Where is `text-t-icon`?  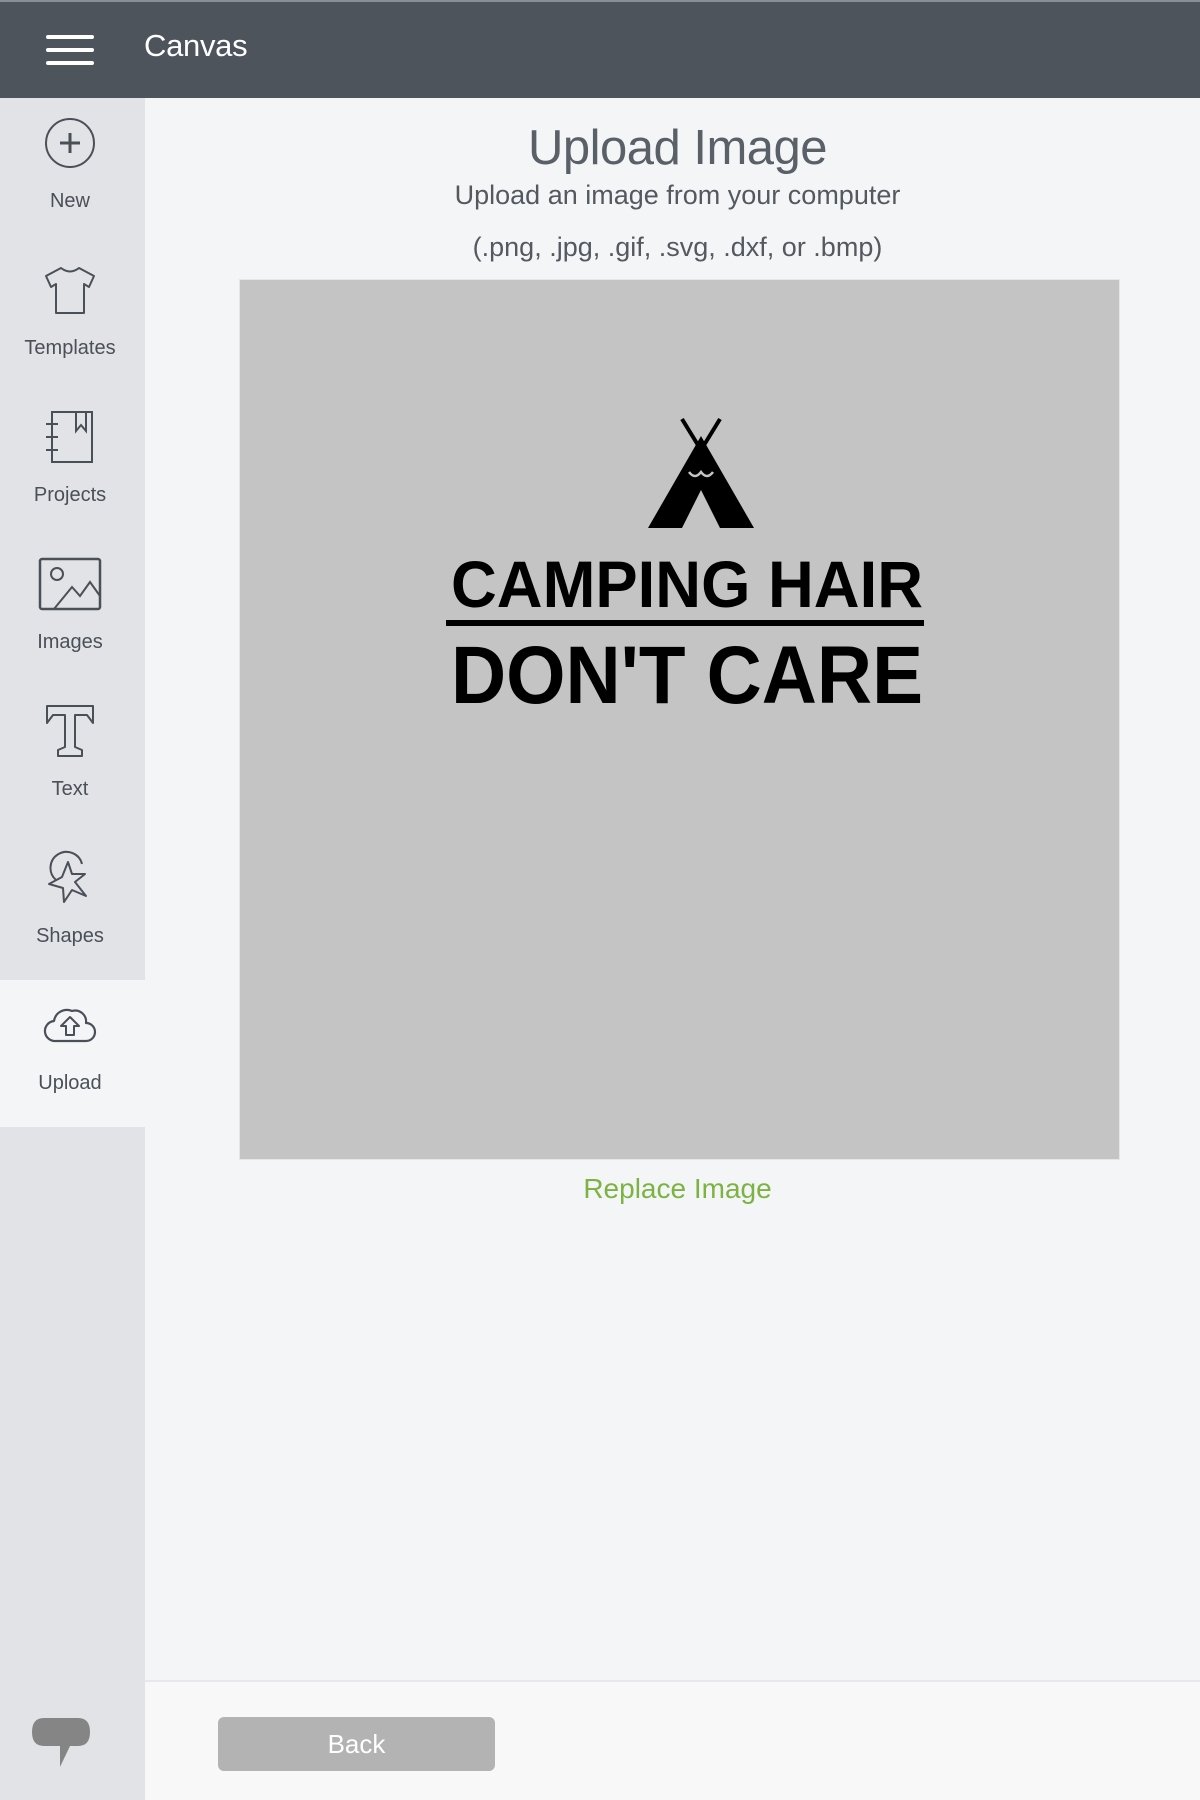
text-t-icon is located at coordinates (70, 731).